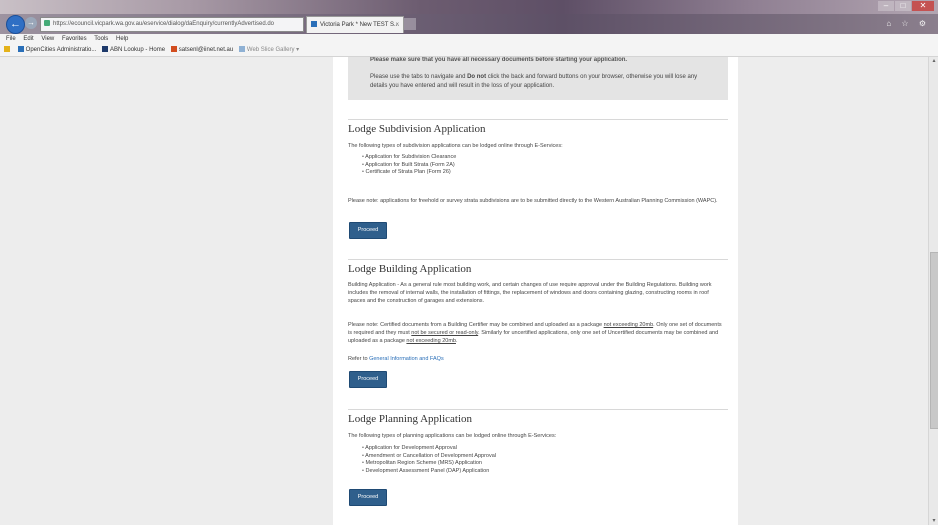  I want to click on favorite-web-slice: Web Slice Gallery ▾, so click(268, 49).